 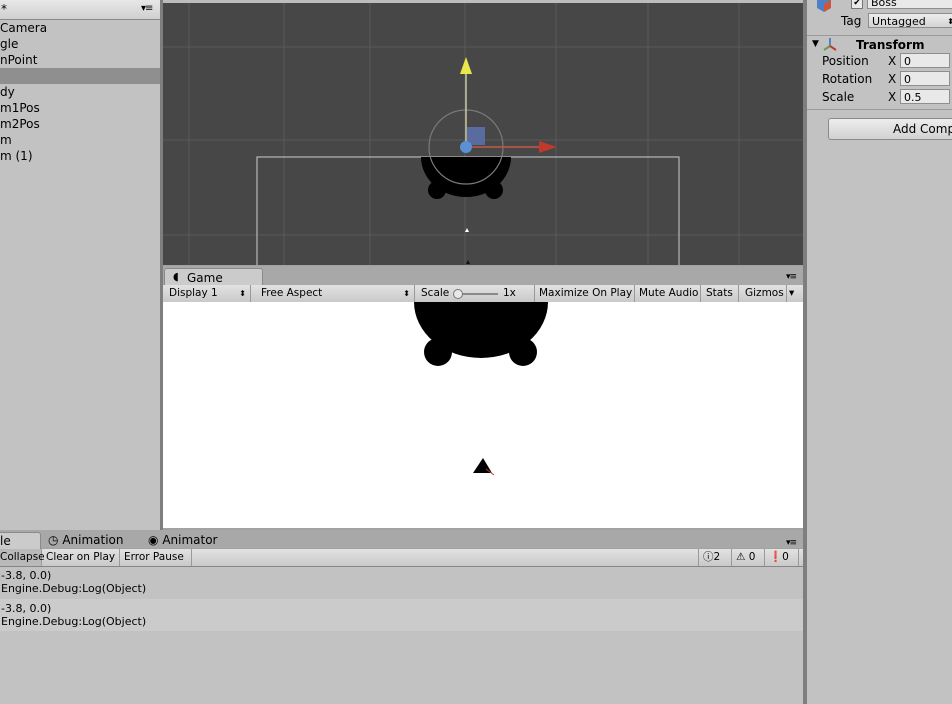 I want to click on eye-icon: ◉, so click(x=153, y=540).